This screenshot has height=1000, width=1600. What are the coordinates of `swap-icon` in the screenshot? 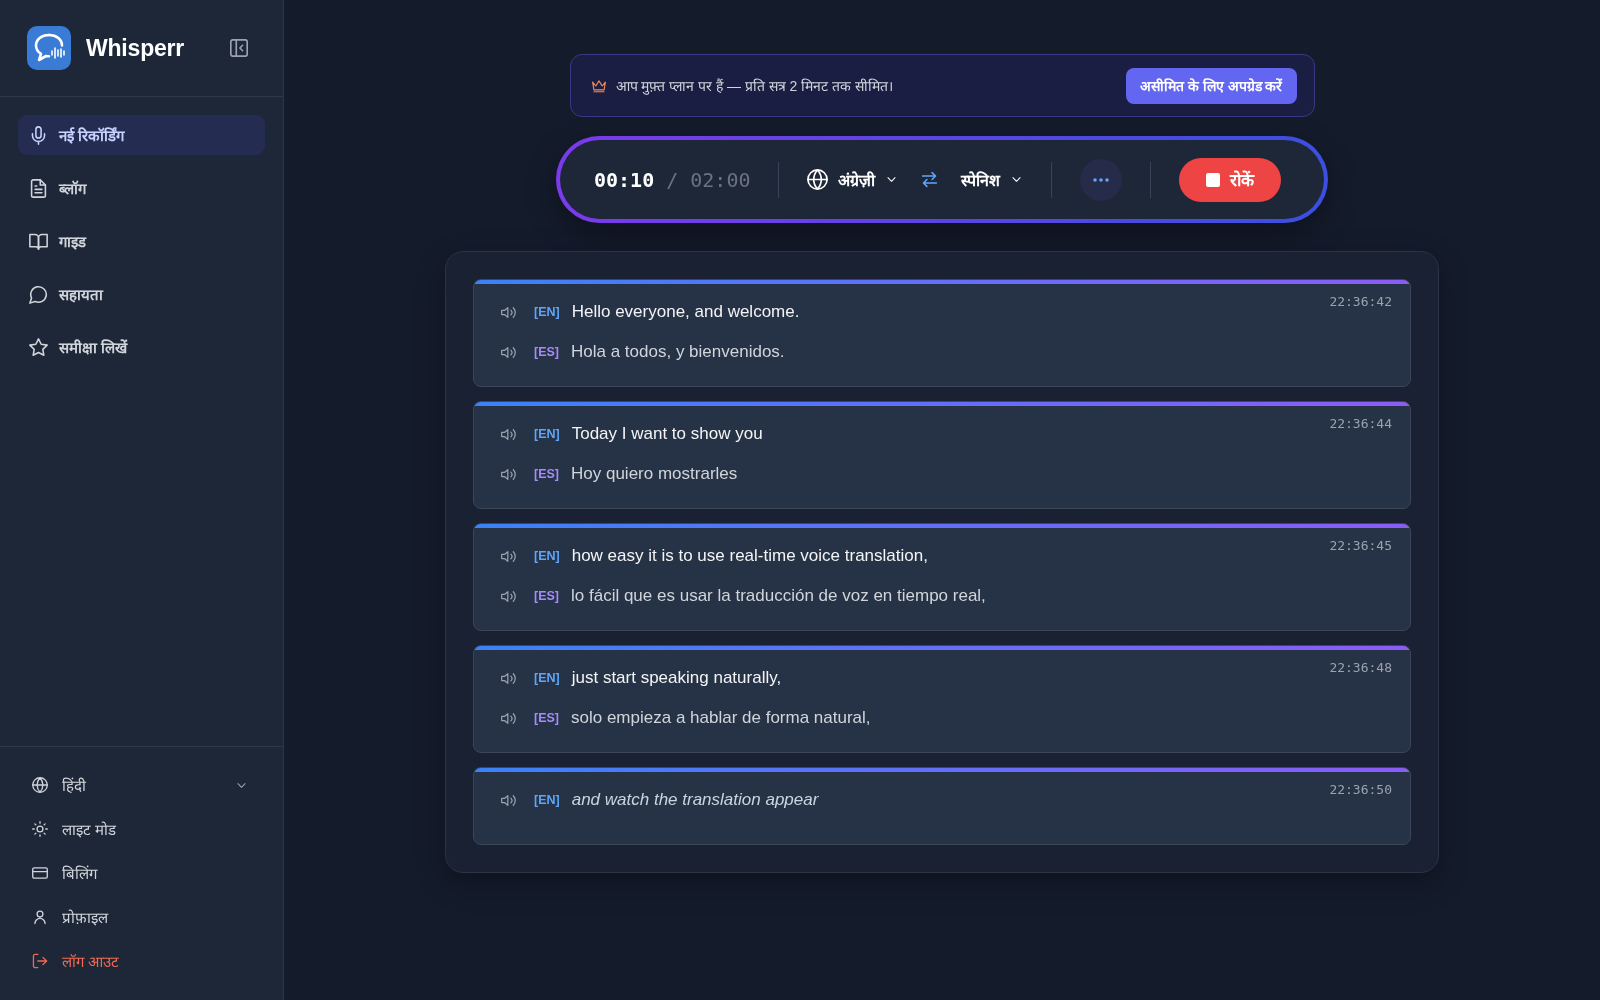 It's located at (930, 179).